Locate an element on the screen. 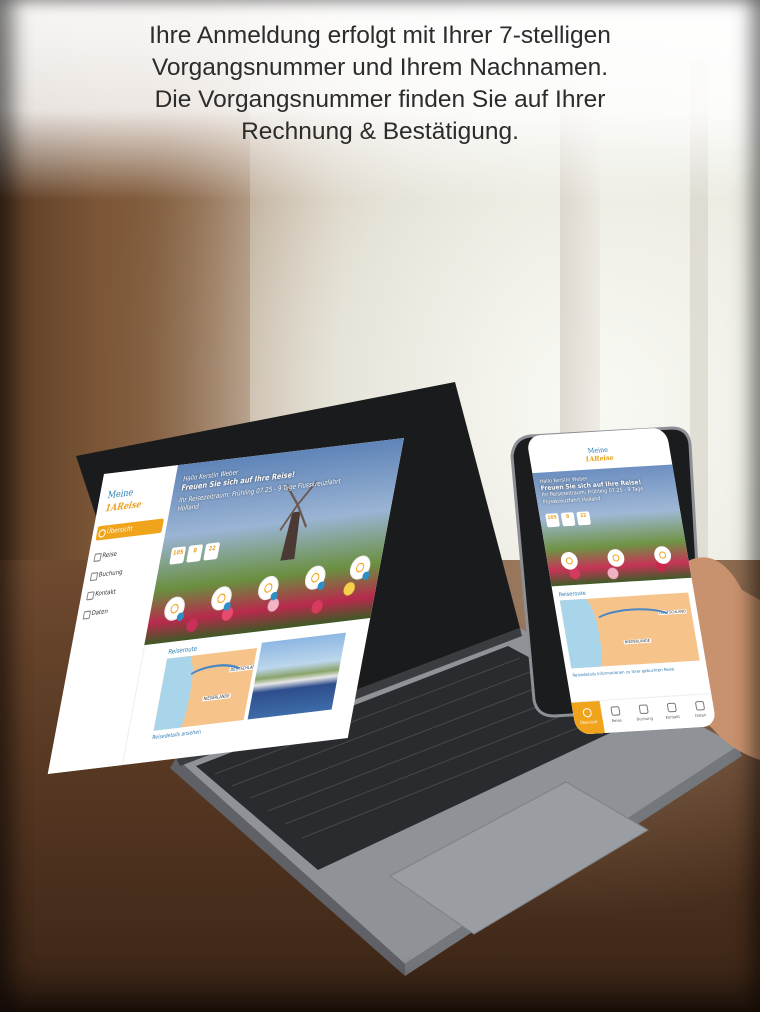 This screenshot has height=1012, width=760. user-icon is located at coordinates (699, 705).